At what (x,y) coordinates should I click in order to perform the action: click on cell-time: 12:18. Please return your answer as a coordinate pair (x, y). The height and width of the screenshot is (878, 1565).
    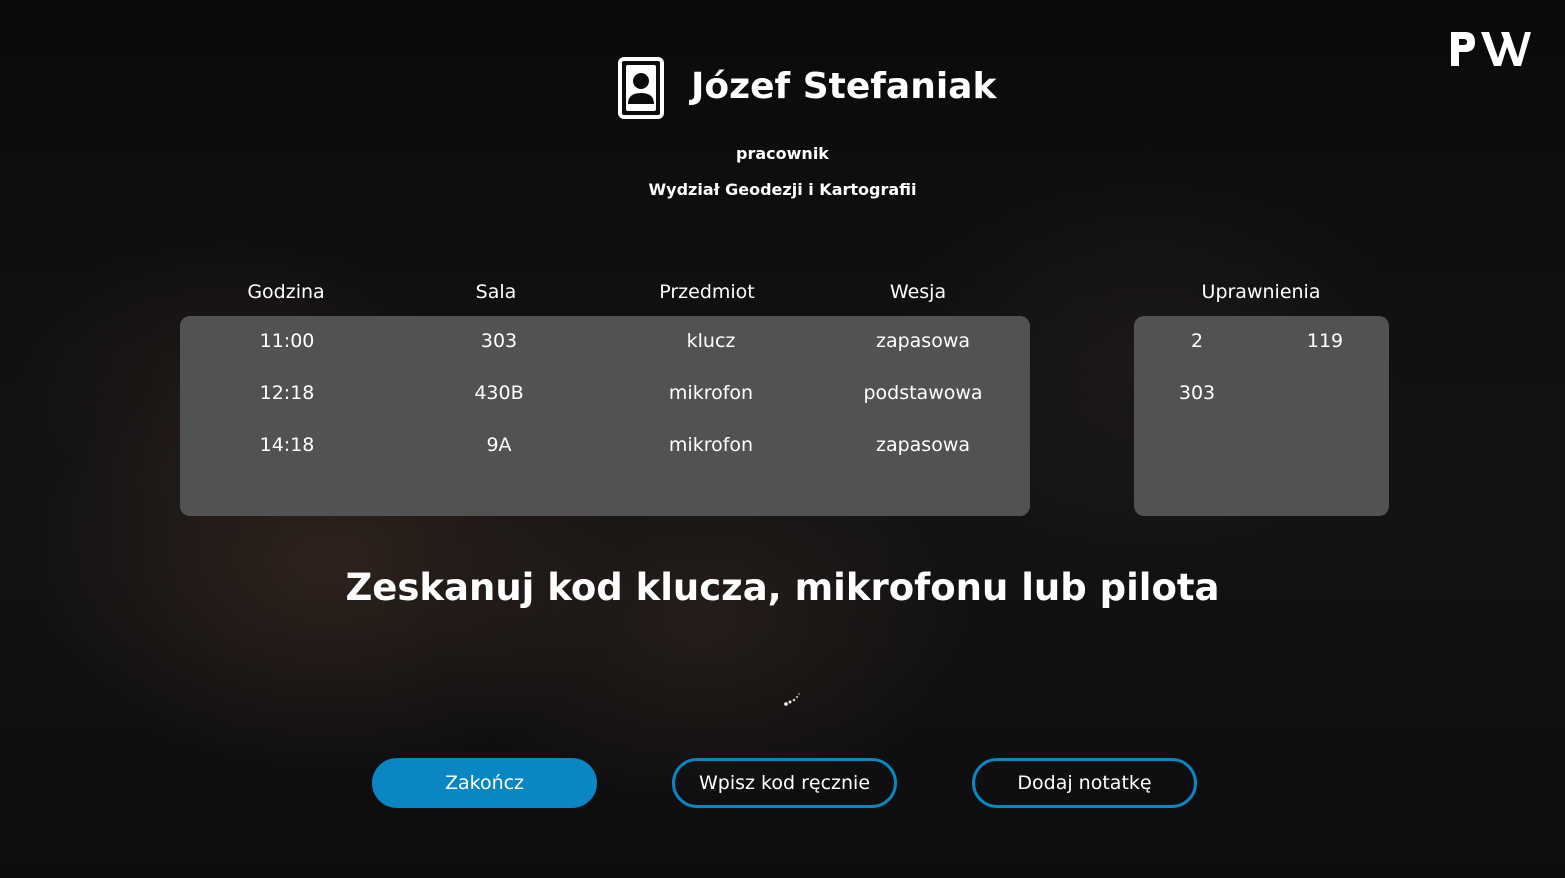
    Looking at the image, I should click on (287, 393).